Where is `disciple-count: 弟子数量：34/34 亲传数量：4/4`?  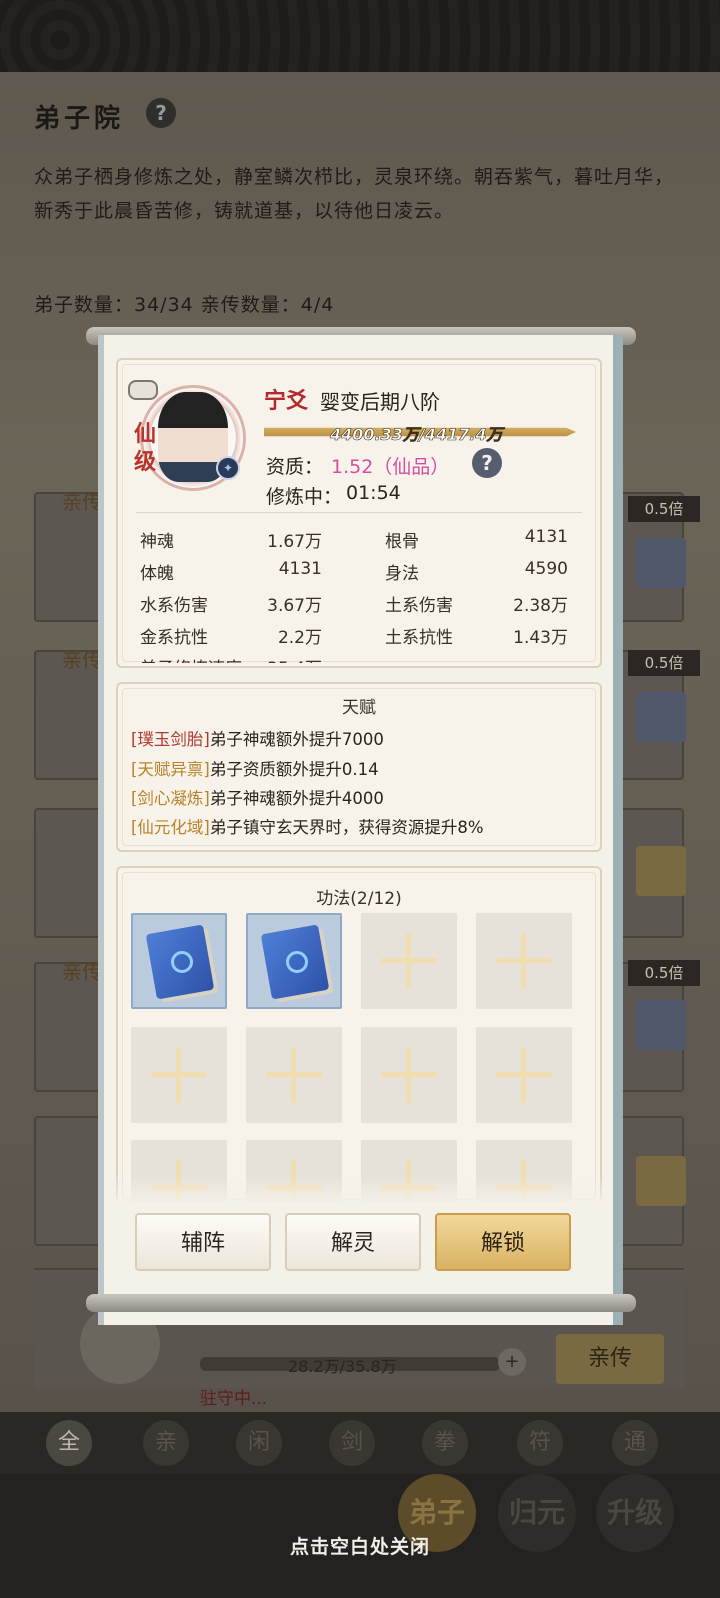
disciple-count: 弟子数量：34/34 亲传数量：4/4 is located at coordinates (184, 305).